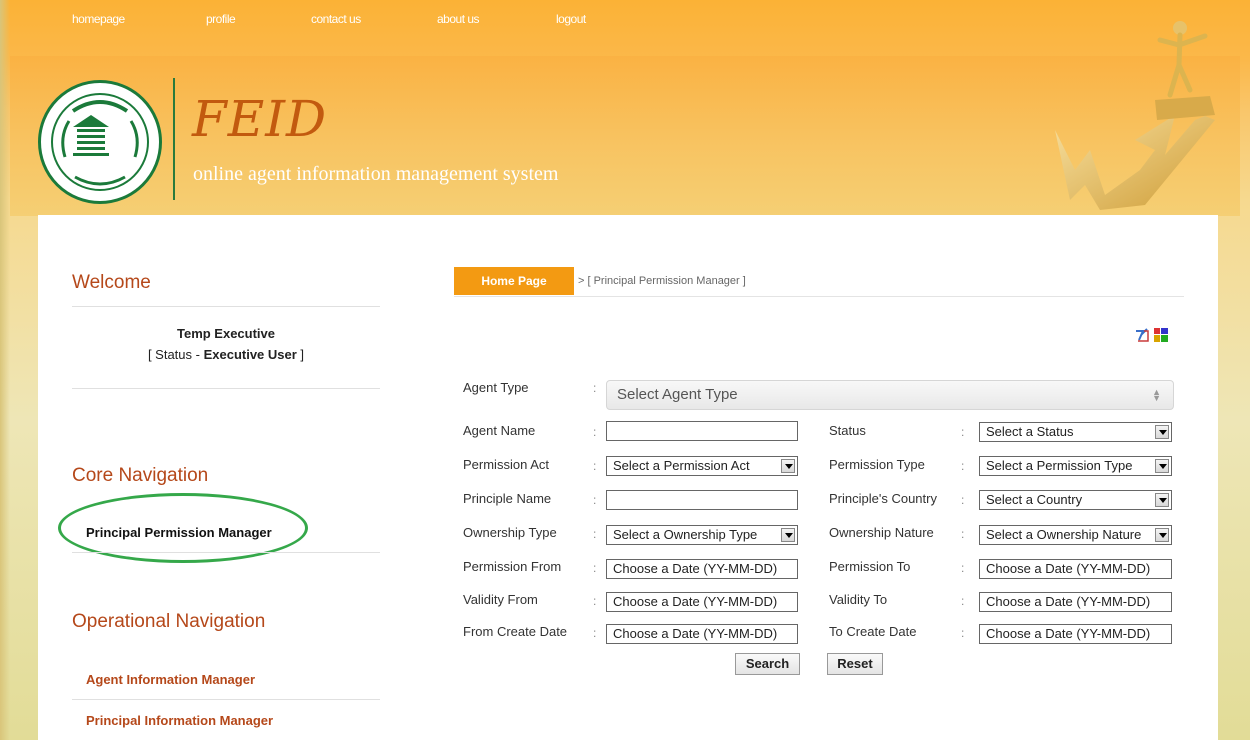  What do you see at coordinates (702, 500) in the screenshot?
I see `principle-name-input` at bounding box center [702, 500].